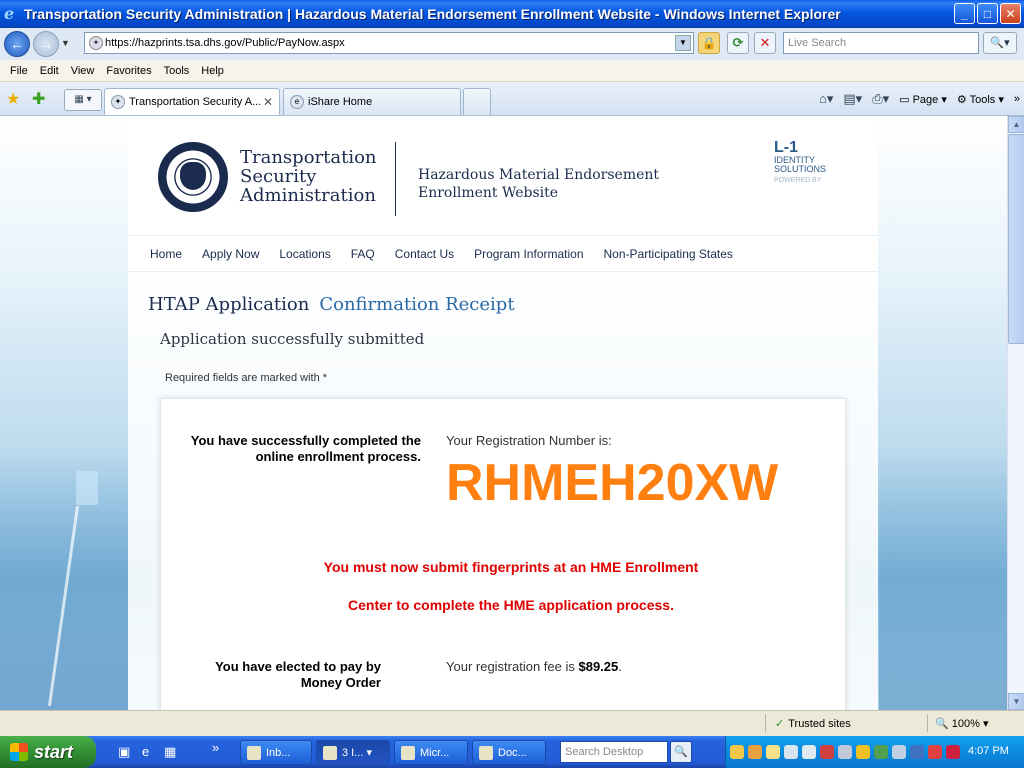 The height and width of the screenshot is (768, 1024). What do you see at coordinates (881, 752) in the screenshot?
I see `tray-security-icon` at bounding box center [881, 752].